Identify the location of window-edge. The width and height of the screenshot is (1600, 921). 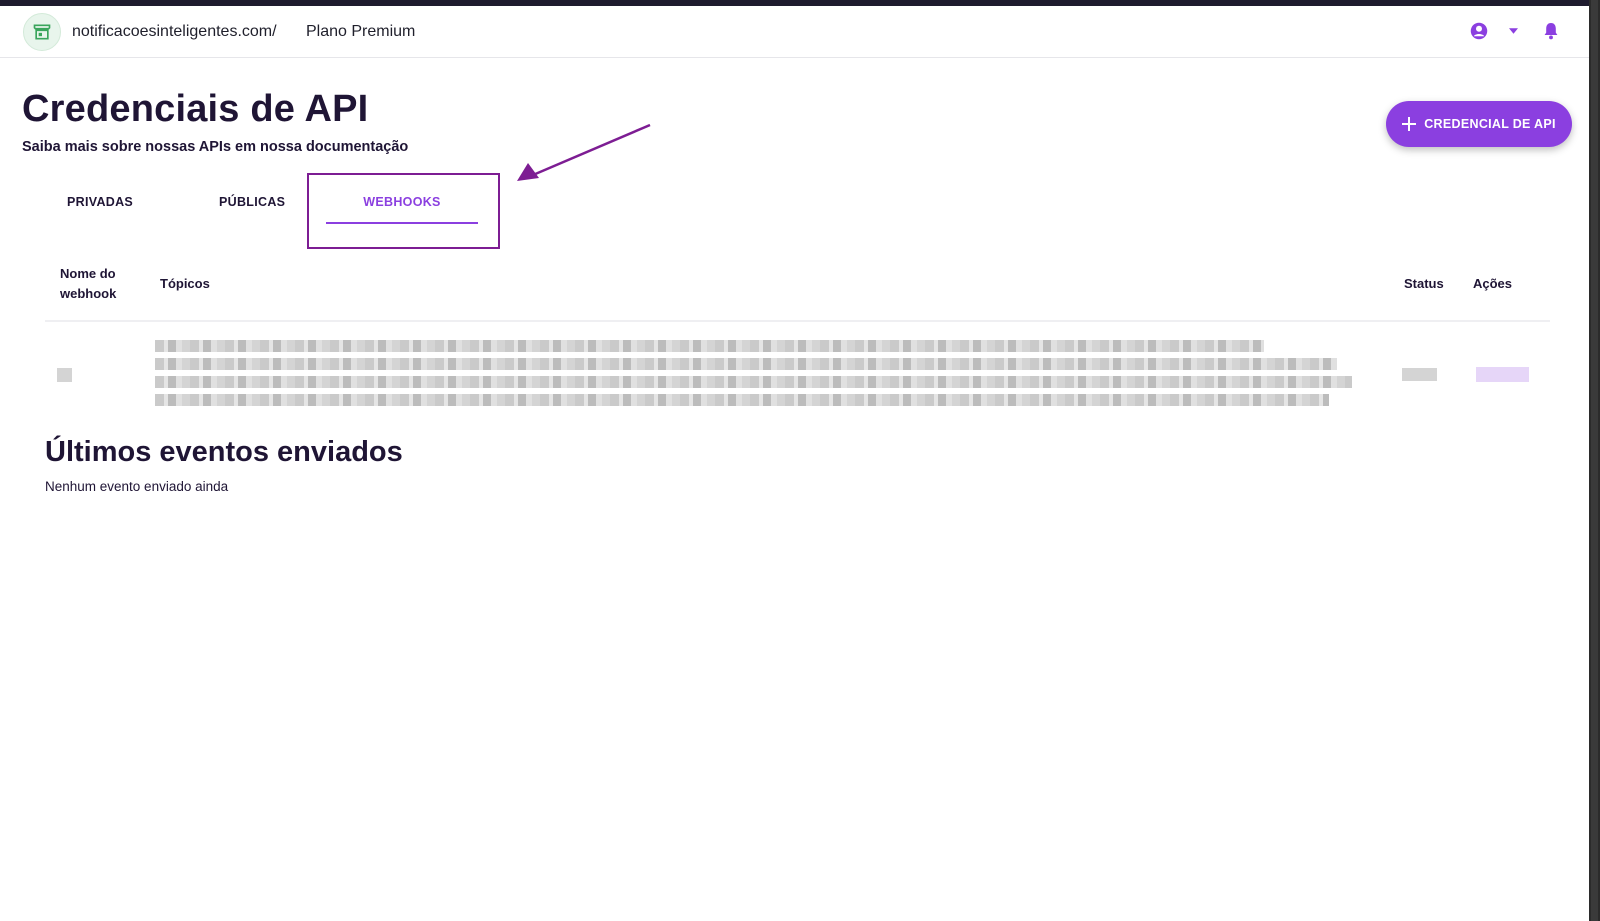
(1594, 460).